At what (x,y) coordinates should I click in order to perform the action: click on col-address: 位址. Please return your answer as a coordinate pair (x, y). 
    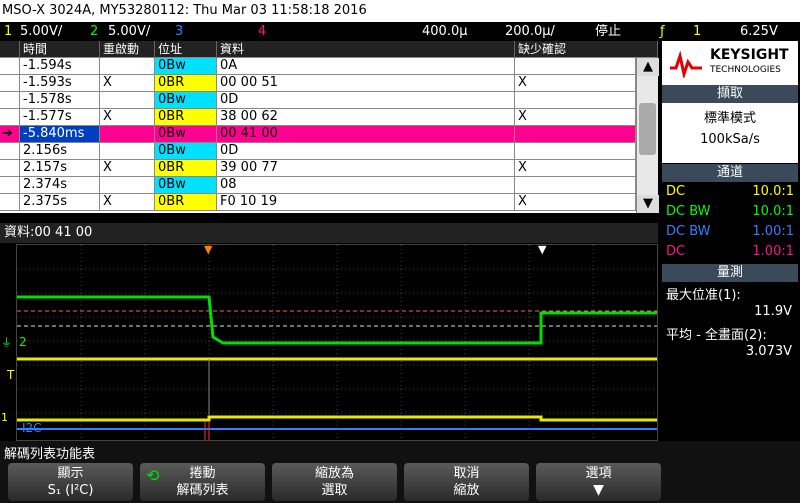
    Looking at the image, I should click on (186, 49).